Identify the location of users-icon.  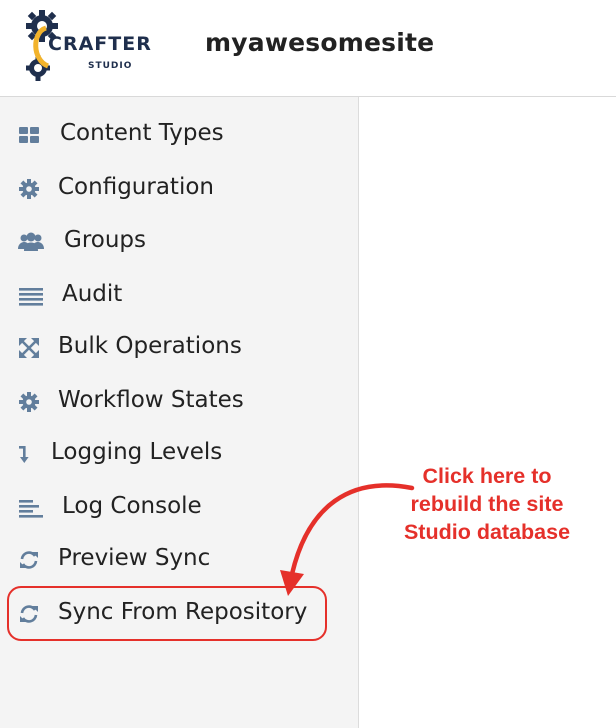
(31, 241).